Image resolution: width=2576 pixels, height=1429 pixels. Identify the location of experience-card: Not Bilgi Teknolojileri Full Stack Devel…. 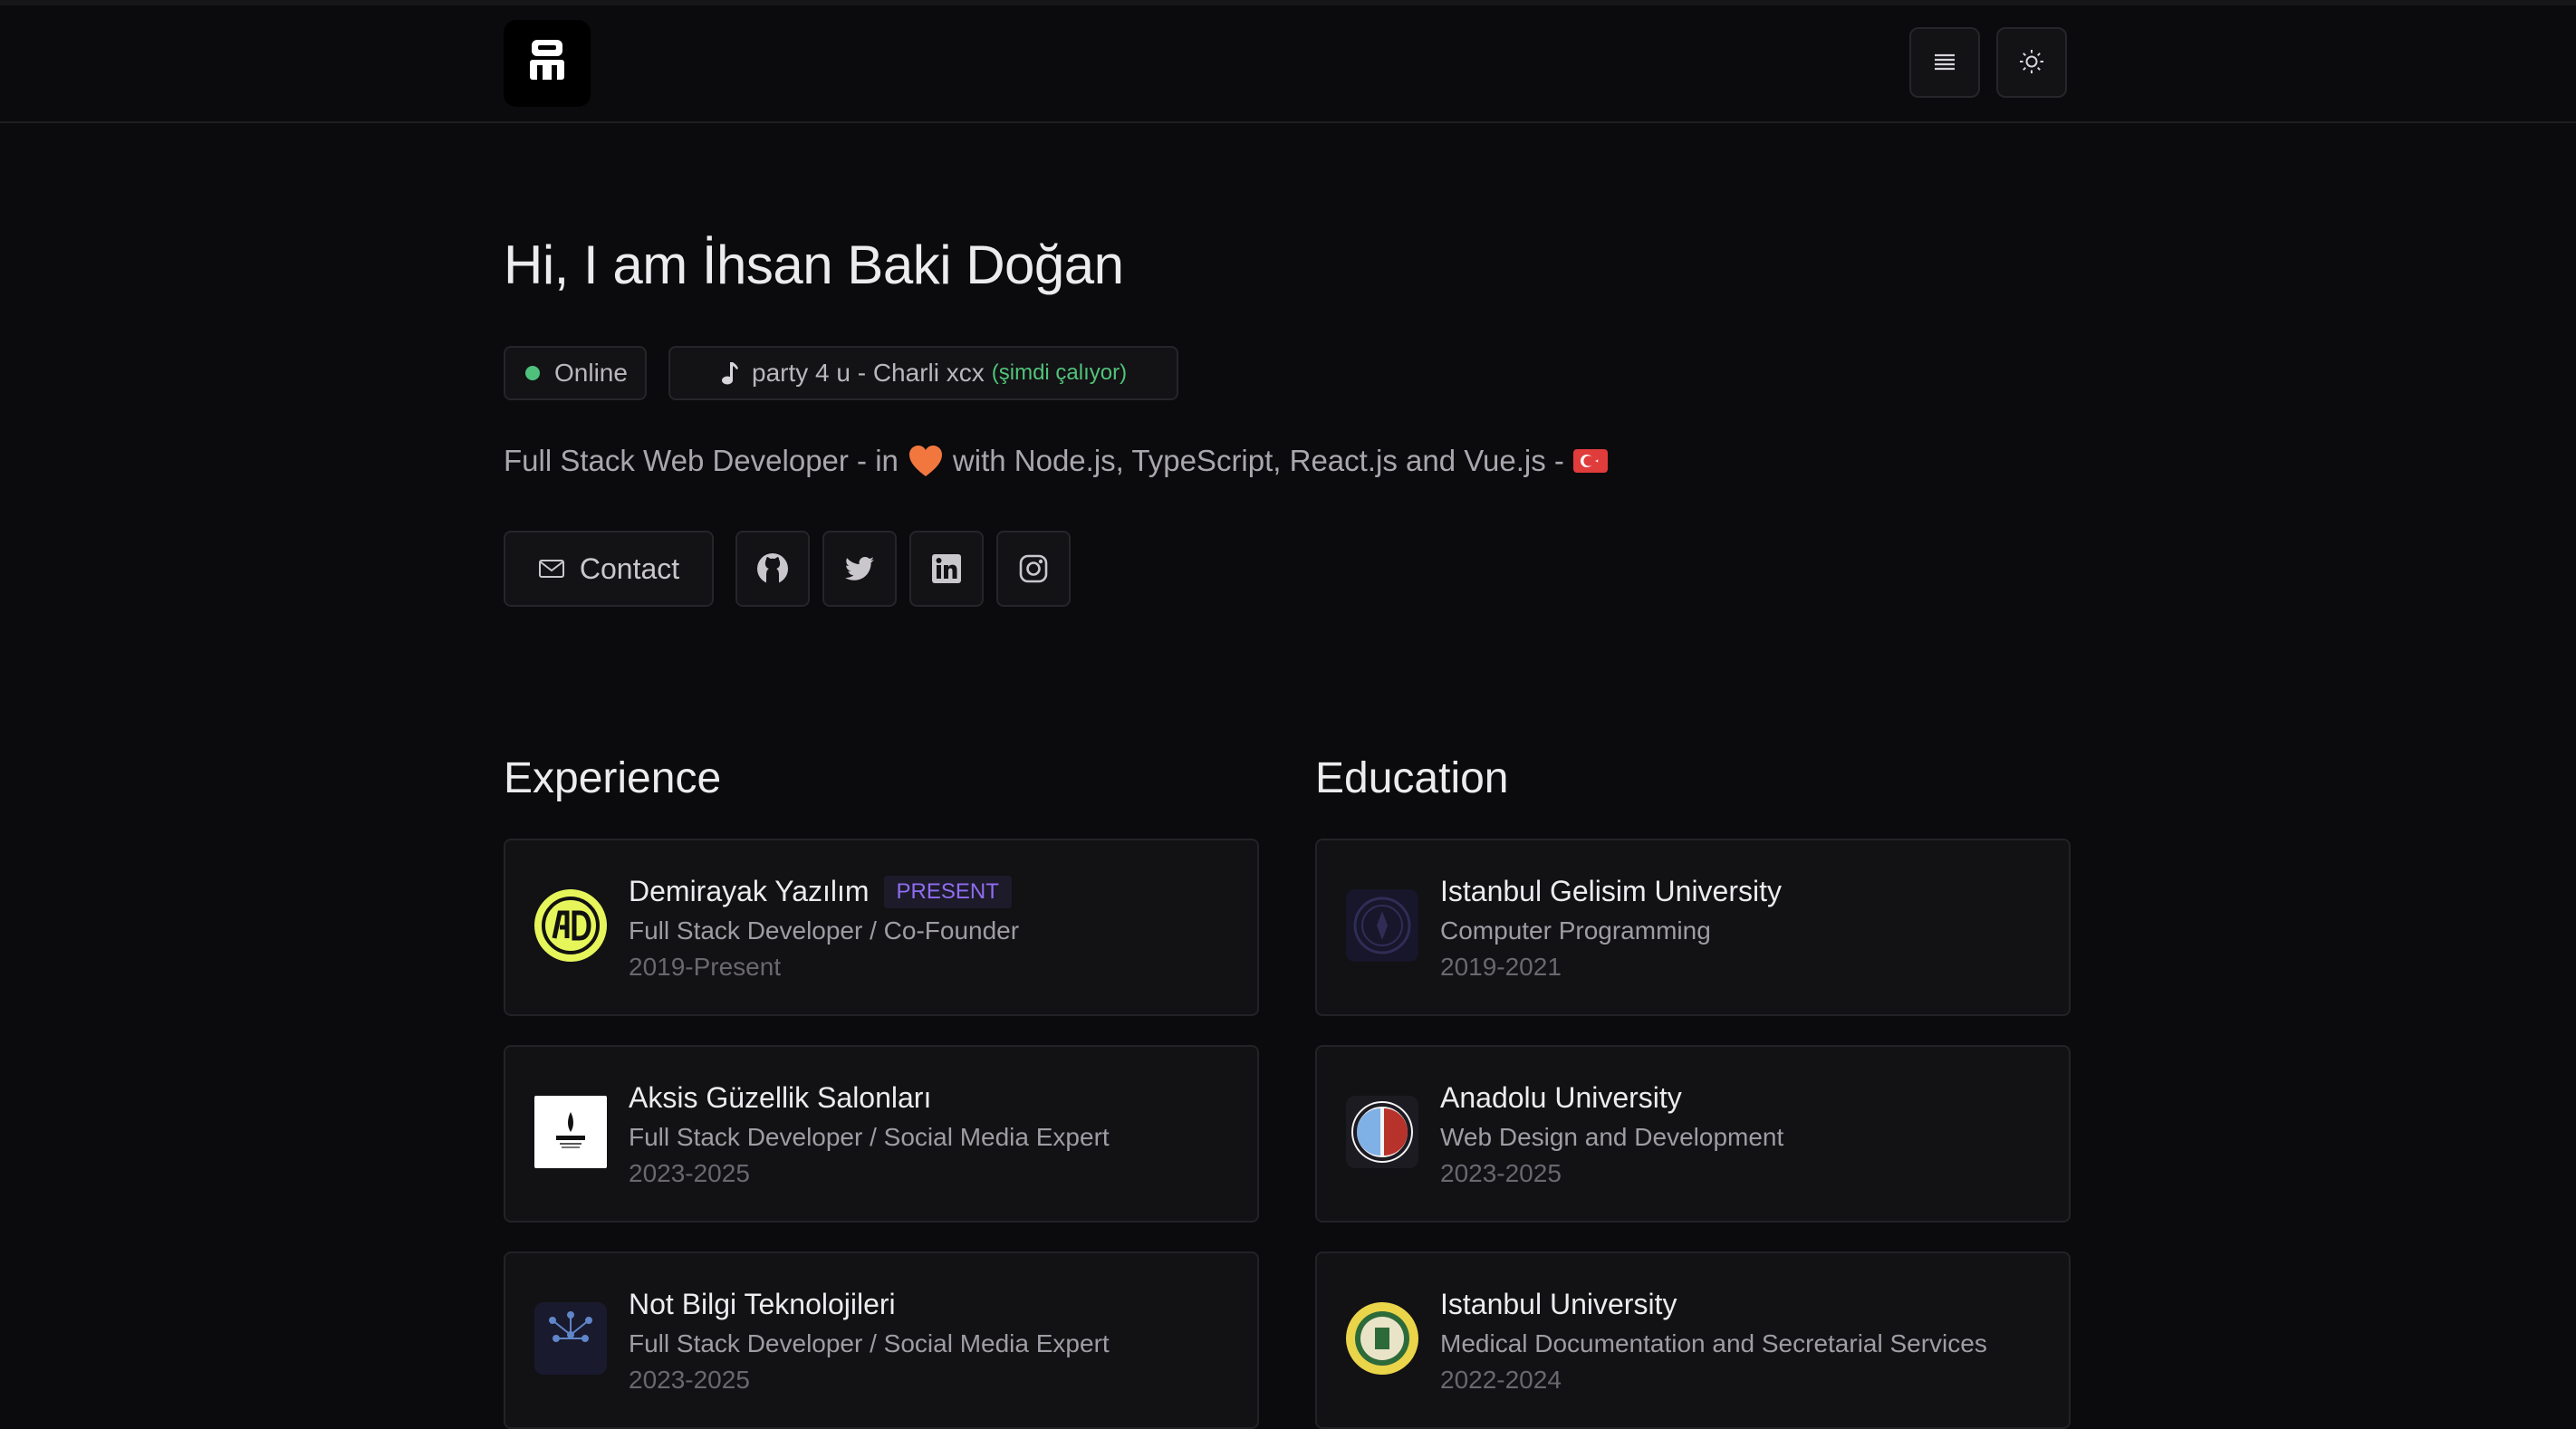
(881, 1340).